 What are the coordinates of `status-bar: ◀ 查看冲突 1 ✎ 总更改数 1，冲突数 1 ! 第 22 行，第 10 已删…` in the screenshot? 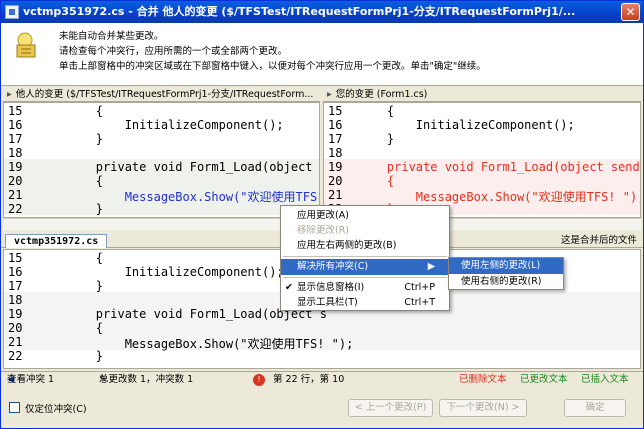 It's located at (322, 379).